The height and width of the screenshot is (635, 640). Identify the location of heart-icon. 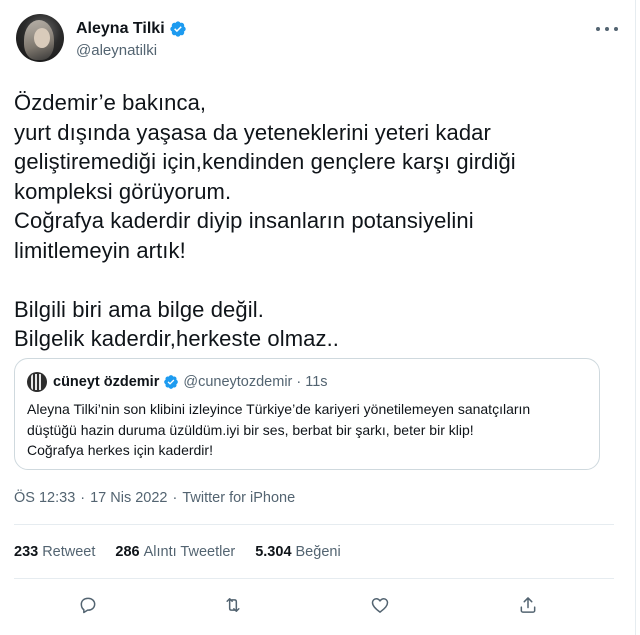
(380, 605).